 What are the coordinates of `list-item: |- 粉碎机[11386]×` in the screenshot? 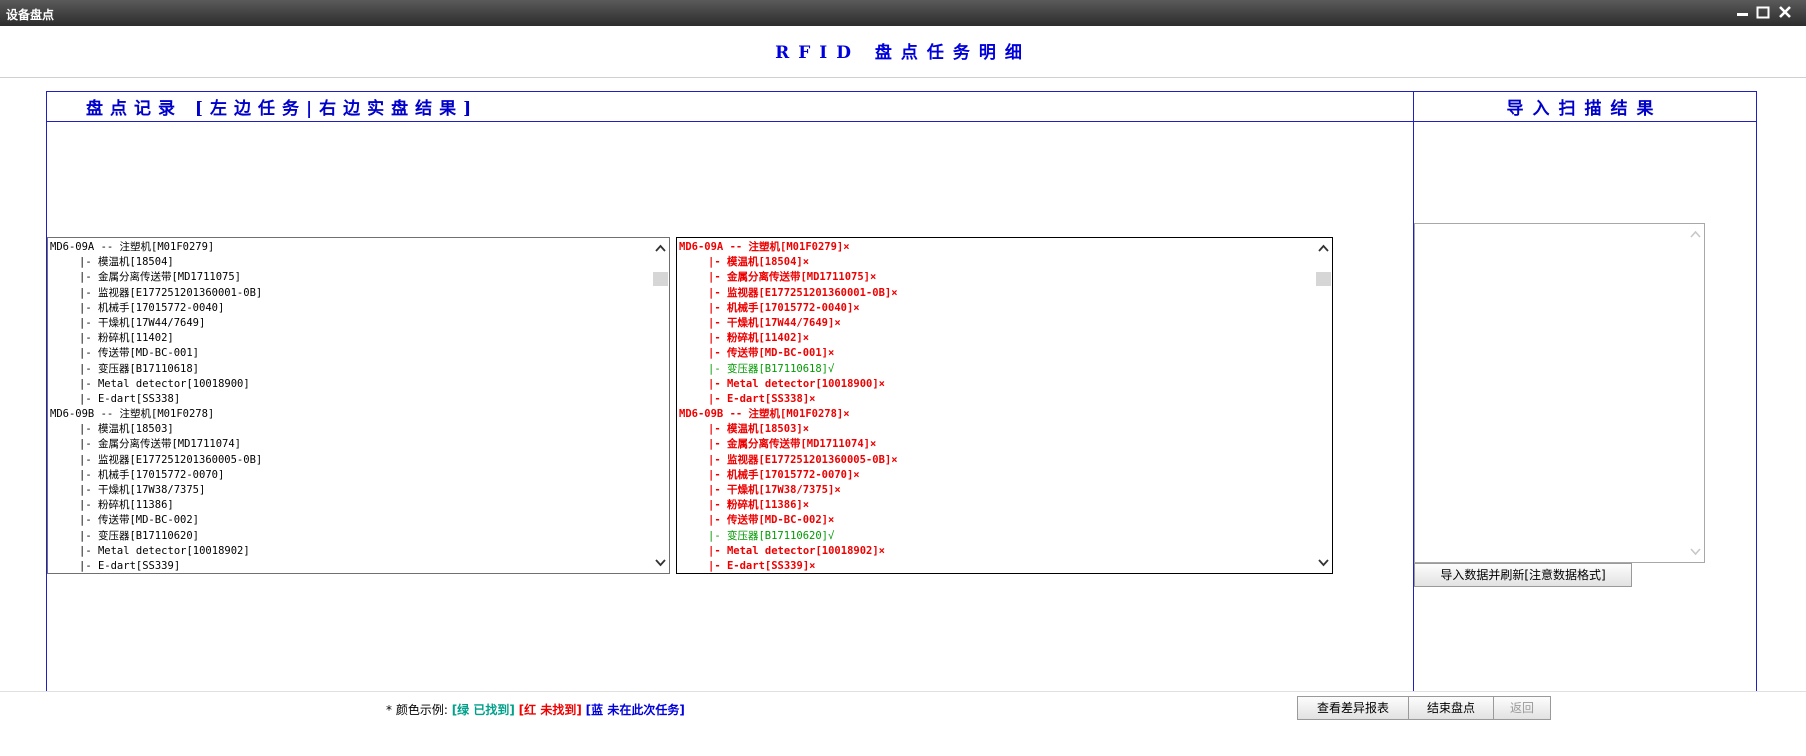 It's located at (996, 505).